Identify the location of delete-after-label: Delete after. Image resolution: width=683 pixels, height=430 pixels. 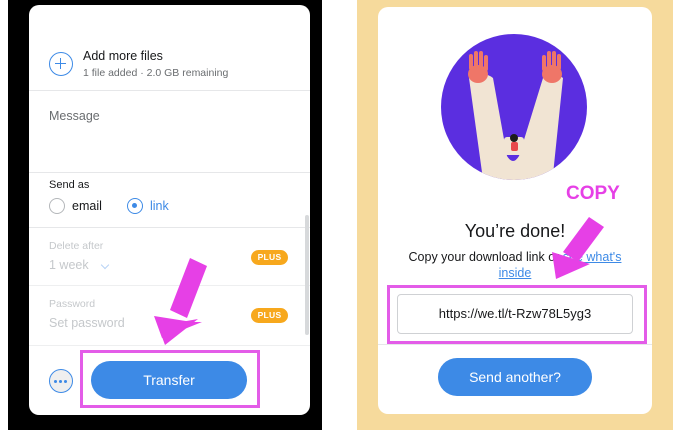
(76, 246).